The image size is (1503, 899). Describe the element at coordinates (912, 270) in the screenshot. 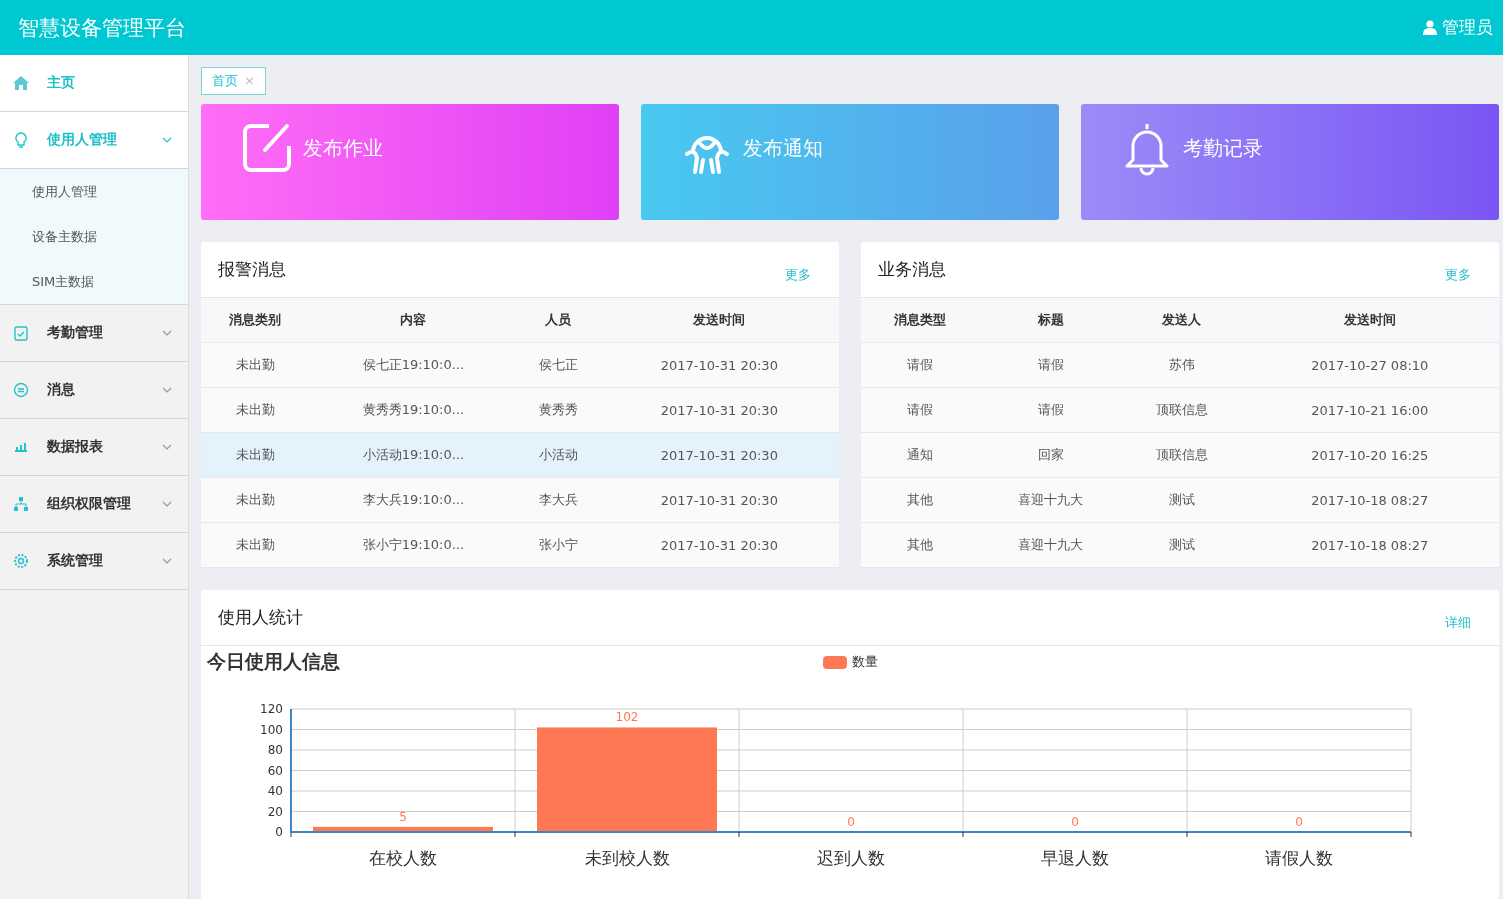

I see `panel-title: 业务消息` at that location.